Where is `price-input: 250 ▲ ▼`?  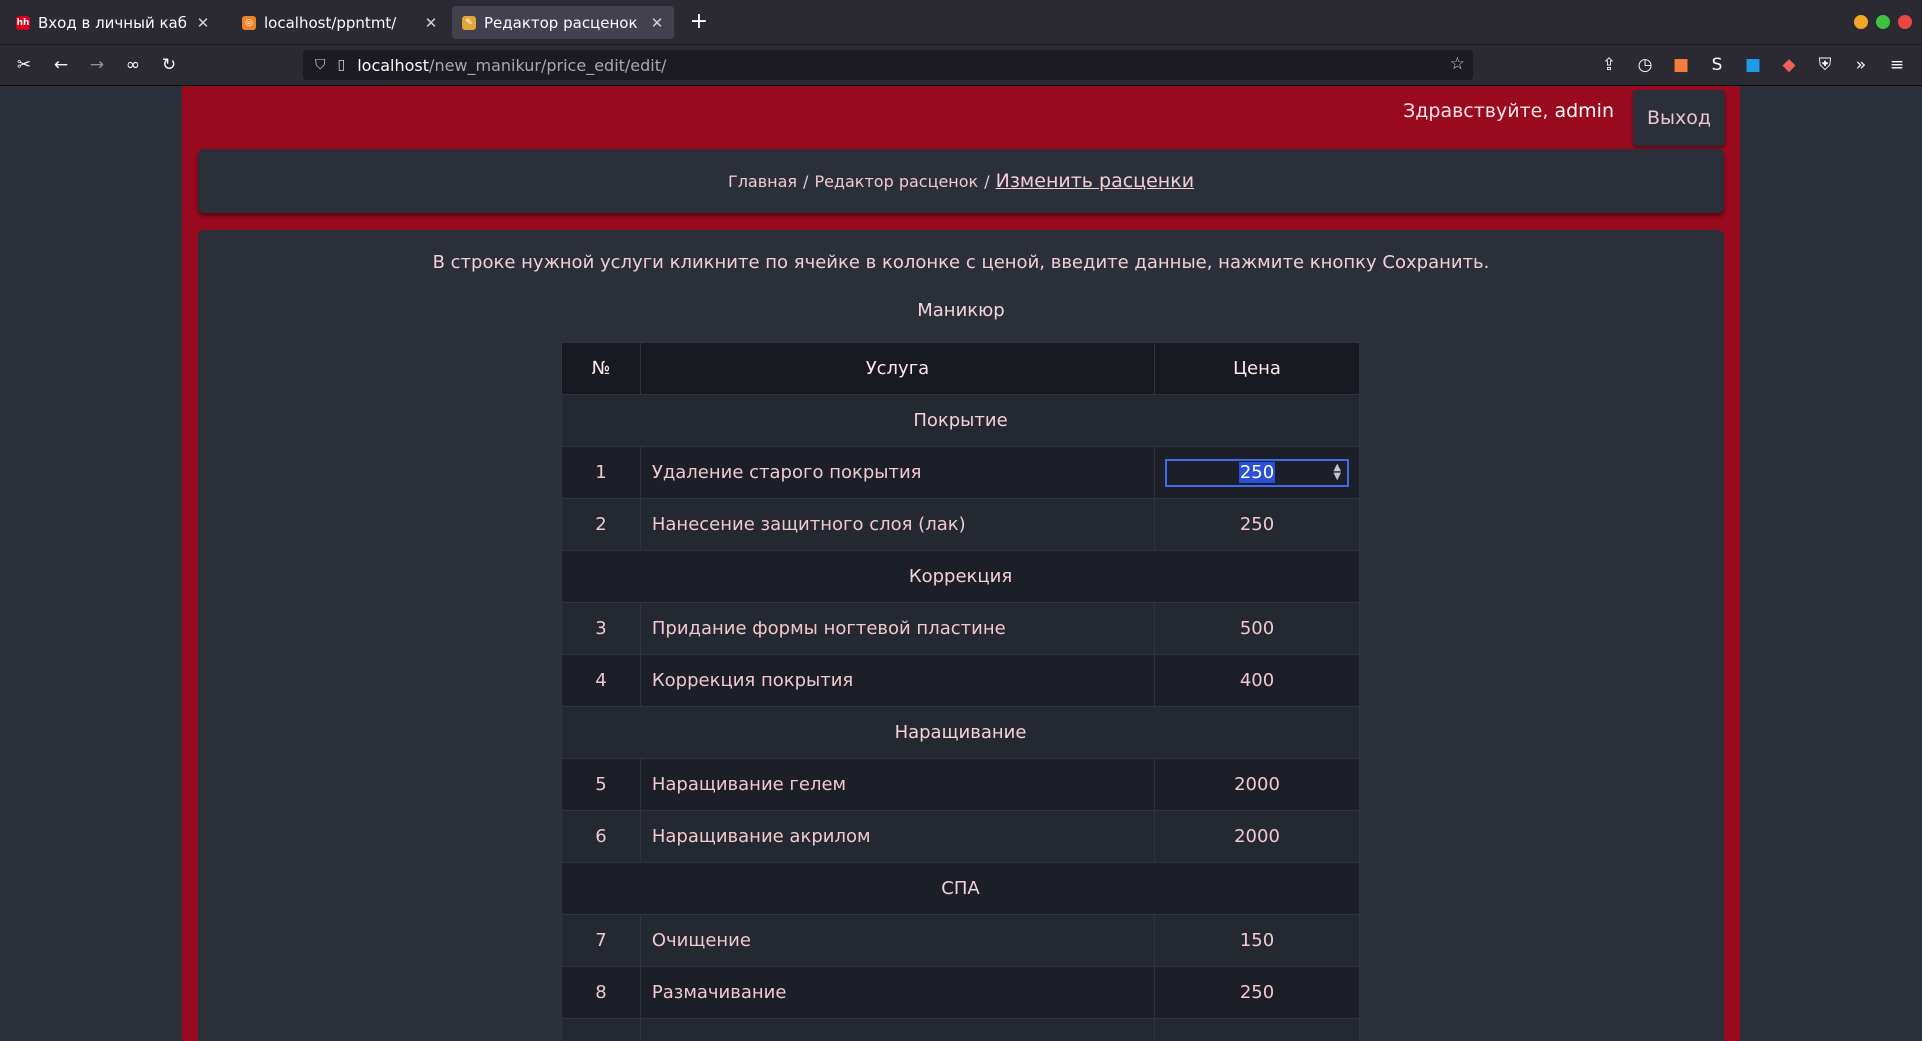 price-input: 250 ▲ ▼ is located at coordinates (1257, 472).